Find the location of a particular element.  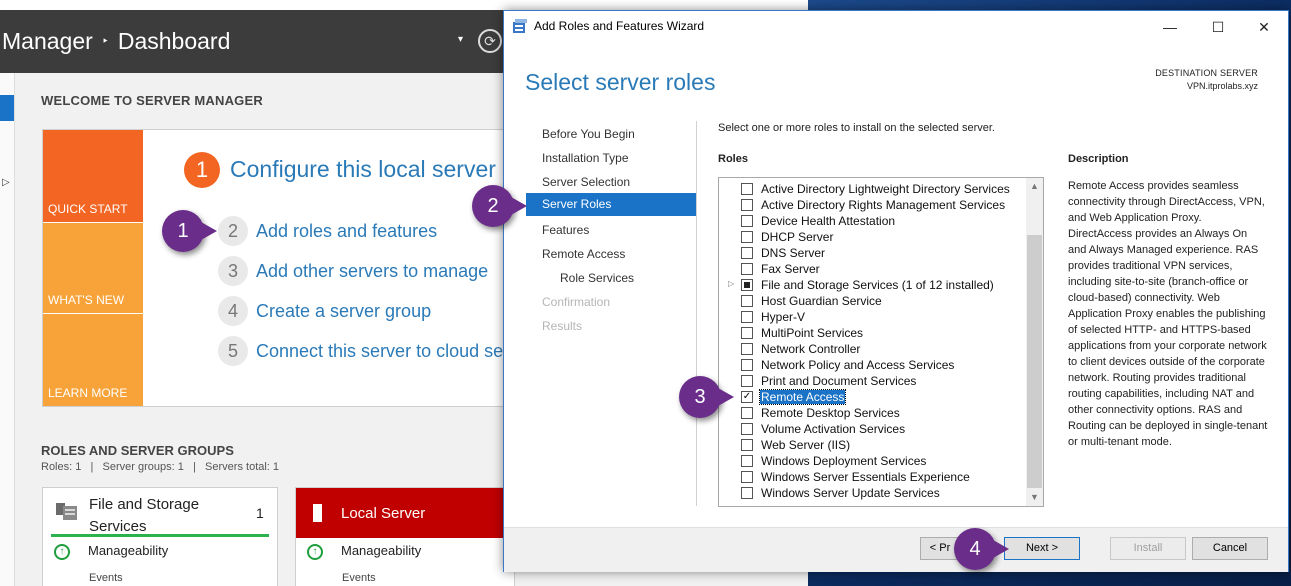

role-row: DHCP Server is located at coordinates (872, 237).